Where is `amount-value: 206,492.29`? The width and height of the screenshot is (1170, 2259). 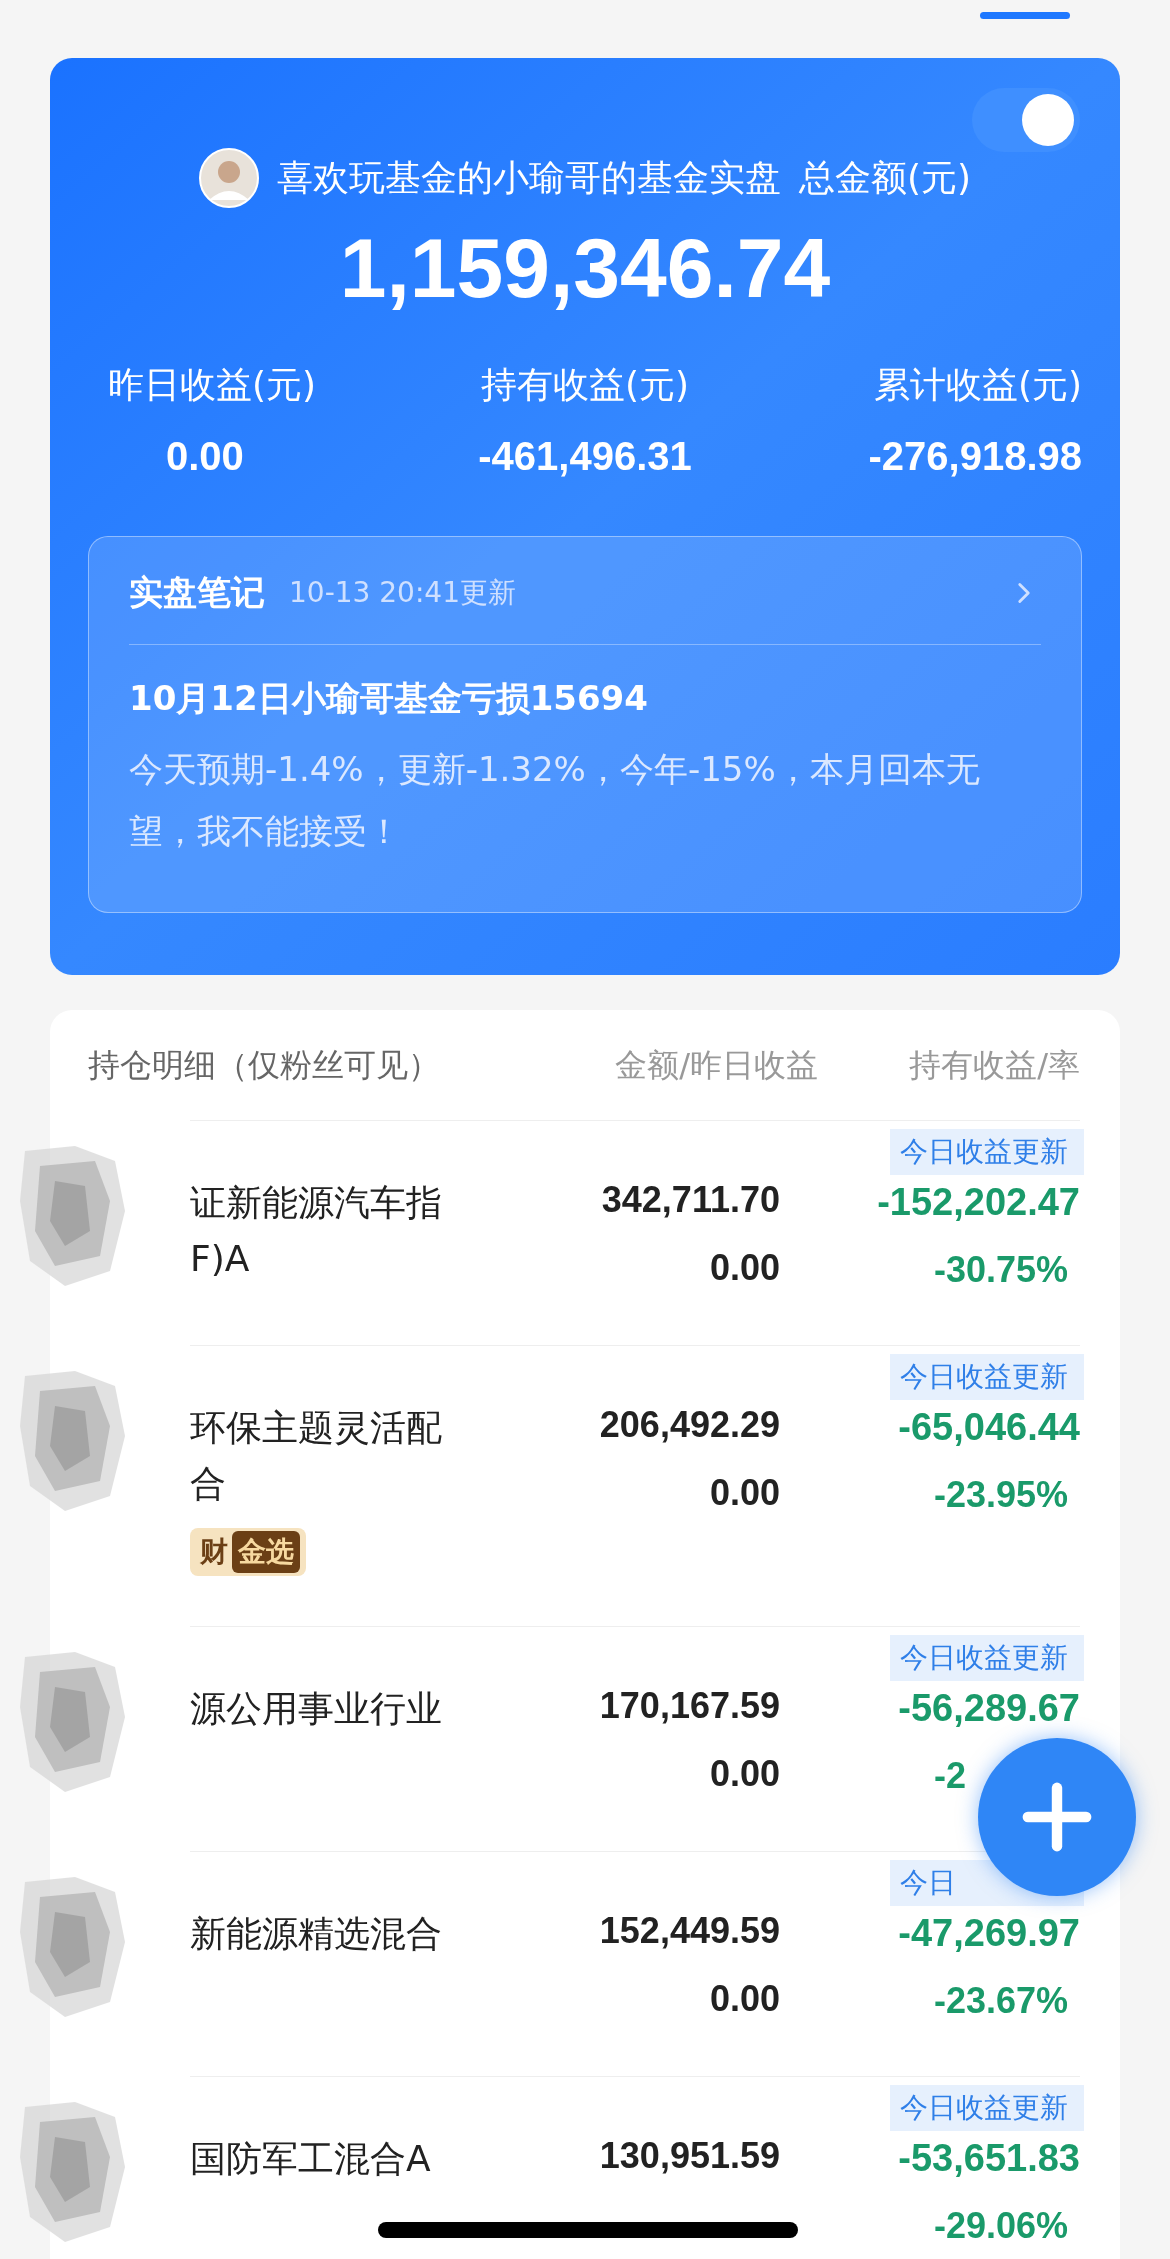 amount-value: 206,492.29 is located at coordinates (689, 1425).